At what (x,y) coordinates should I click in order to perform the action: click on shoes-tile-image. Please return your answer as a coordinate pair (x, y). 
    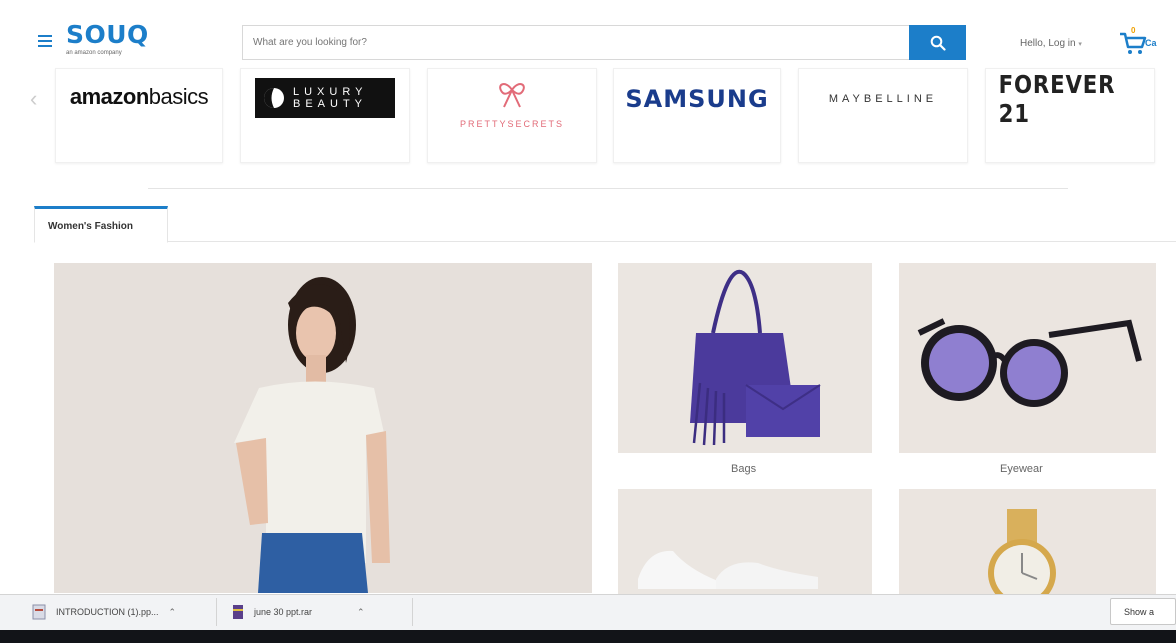
    Looking at the image, I should click on (745, 541).